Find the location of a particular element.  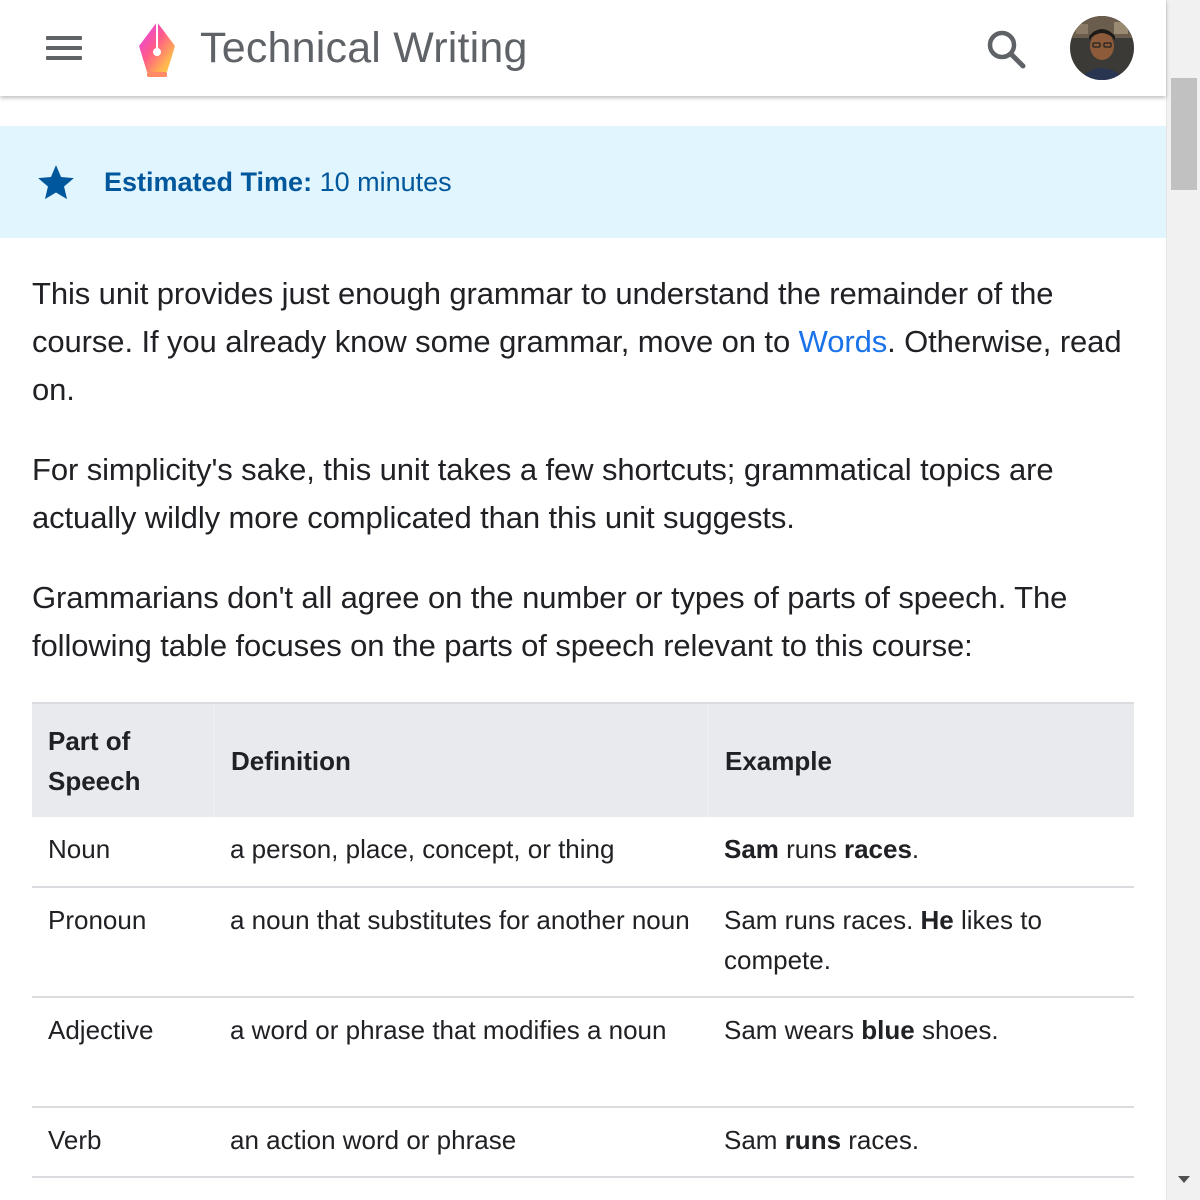

example-text: shoes. is located at coordinates (956, 1030).